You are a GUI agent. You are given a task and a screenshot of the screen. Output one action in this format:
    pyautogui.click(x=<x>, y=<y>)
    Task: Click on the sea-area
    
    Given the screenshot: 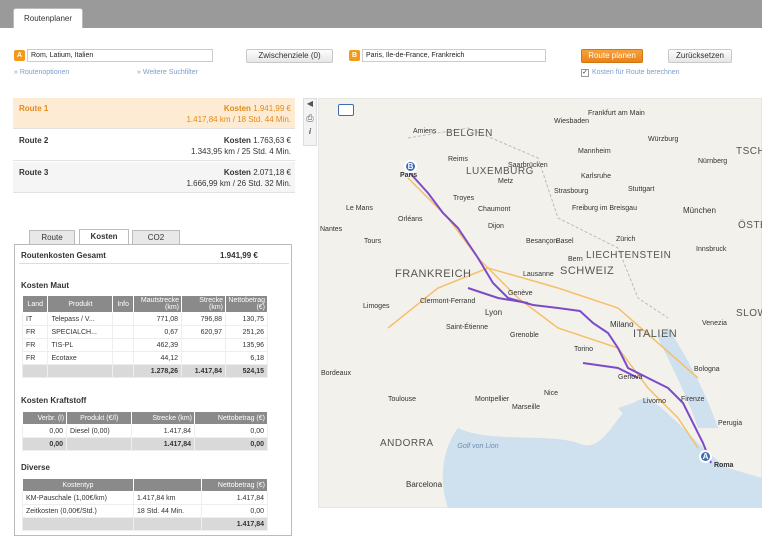 What is the action you would take?
    pyautogui.click(x=555, y=453)
    